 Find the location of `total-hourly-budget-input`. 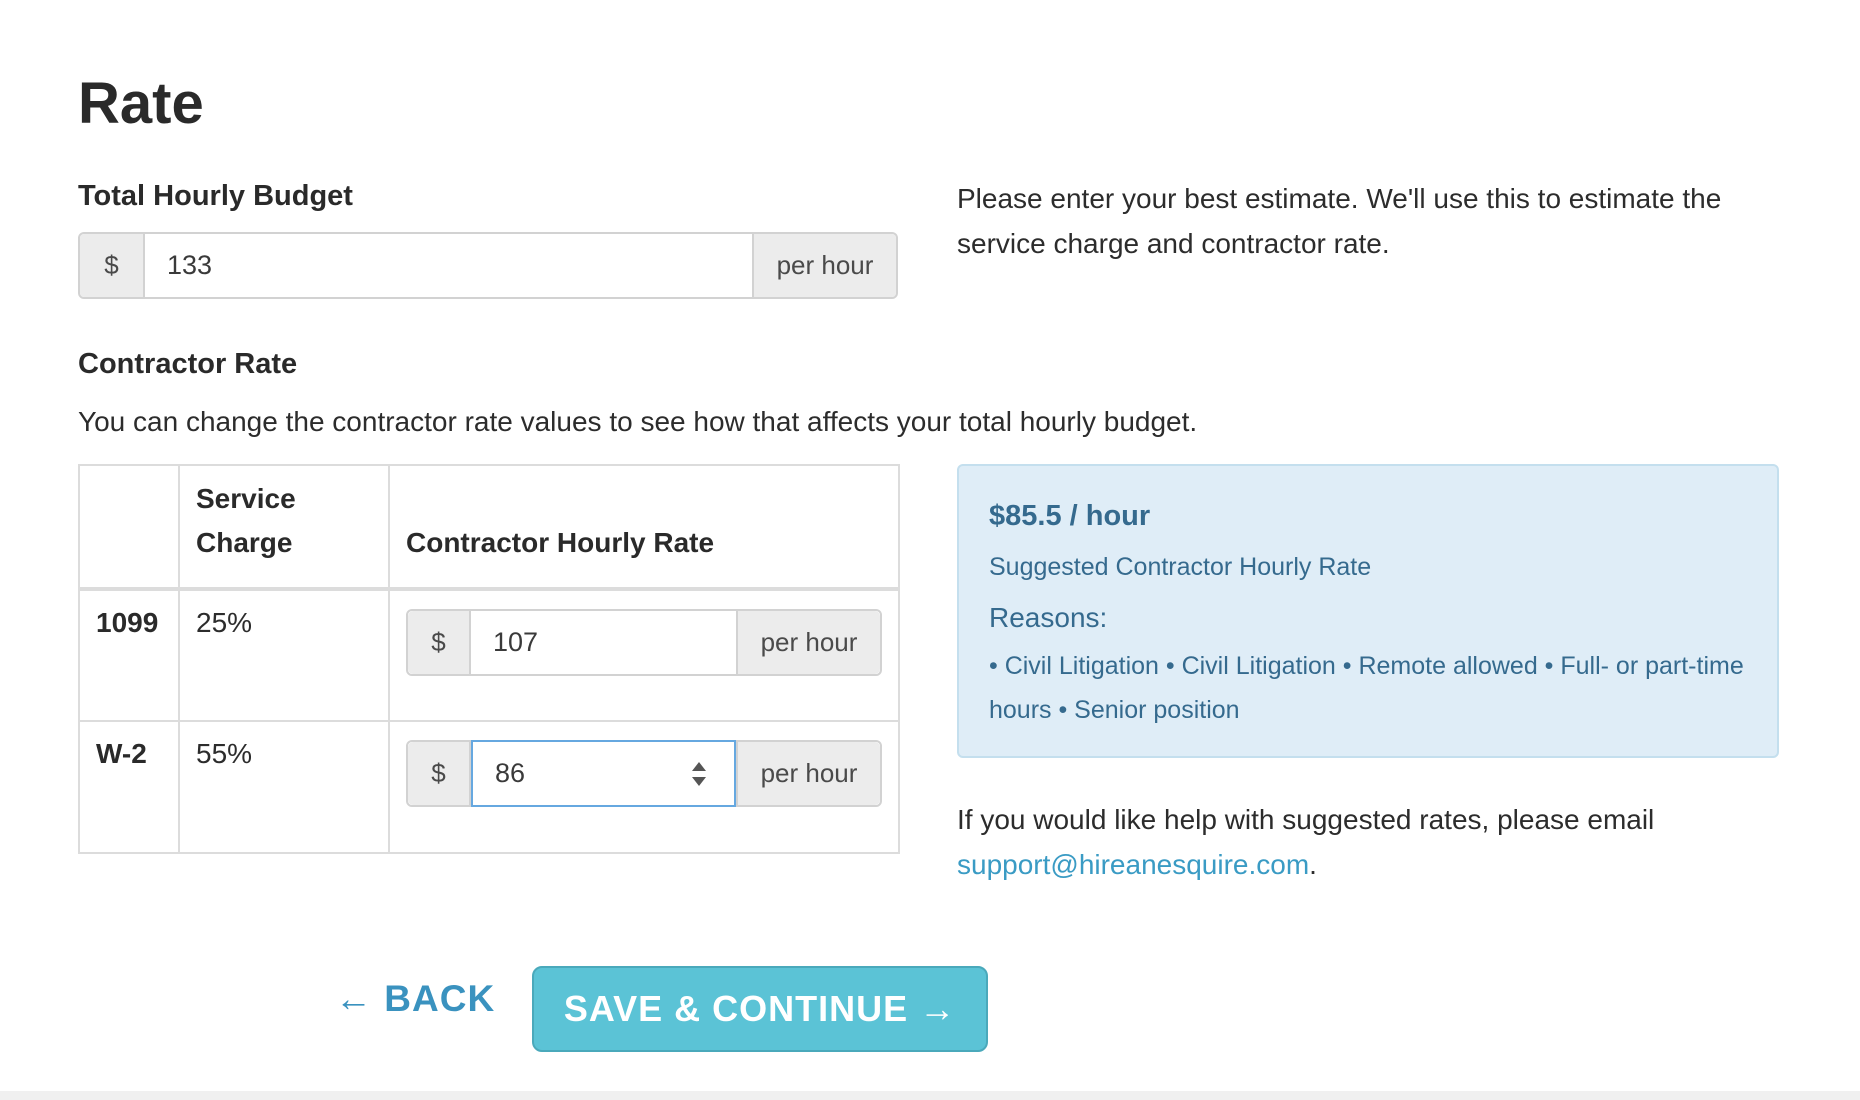

total-hourly-budget-input is located at coordinates (448, 265).